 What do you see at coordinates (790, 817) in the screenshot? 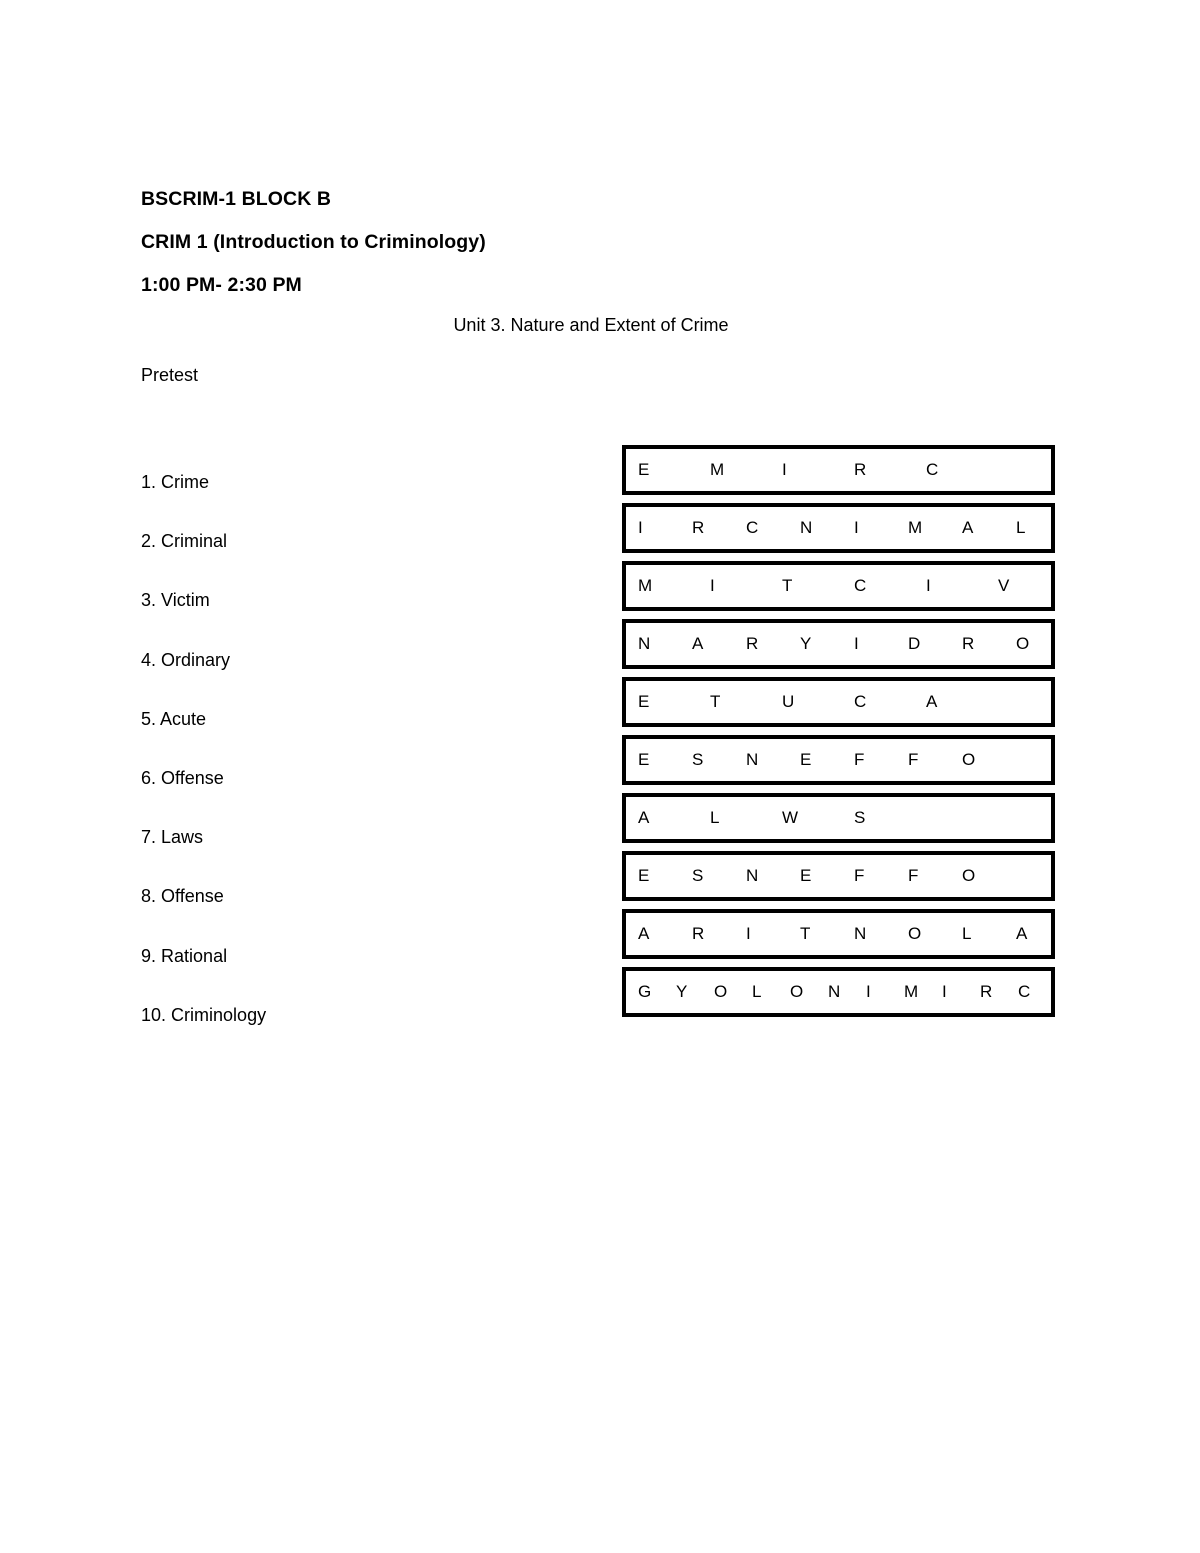
I see `scrambled-letter: W` at bounding box center [790, 817].